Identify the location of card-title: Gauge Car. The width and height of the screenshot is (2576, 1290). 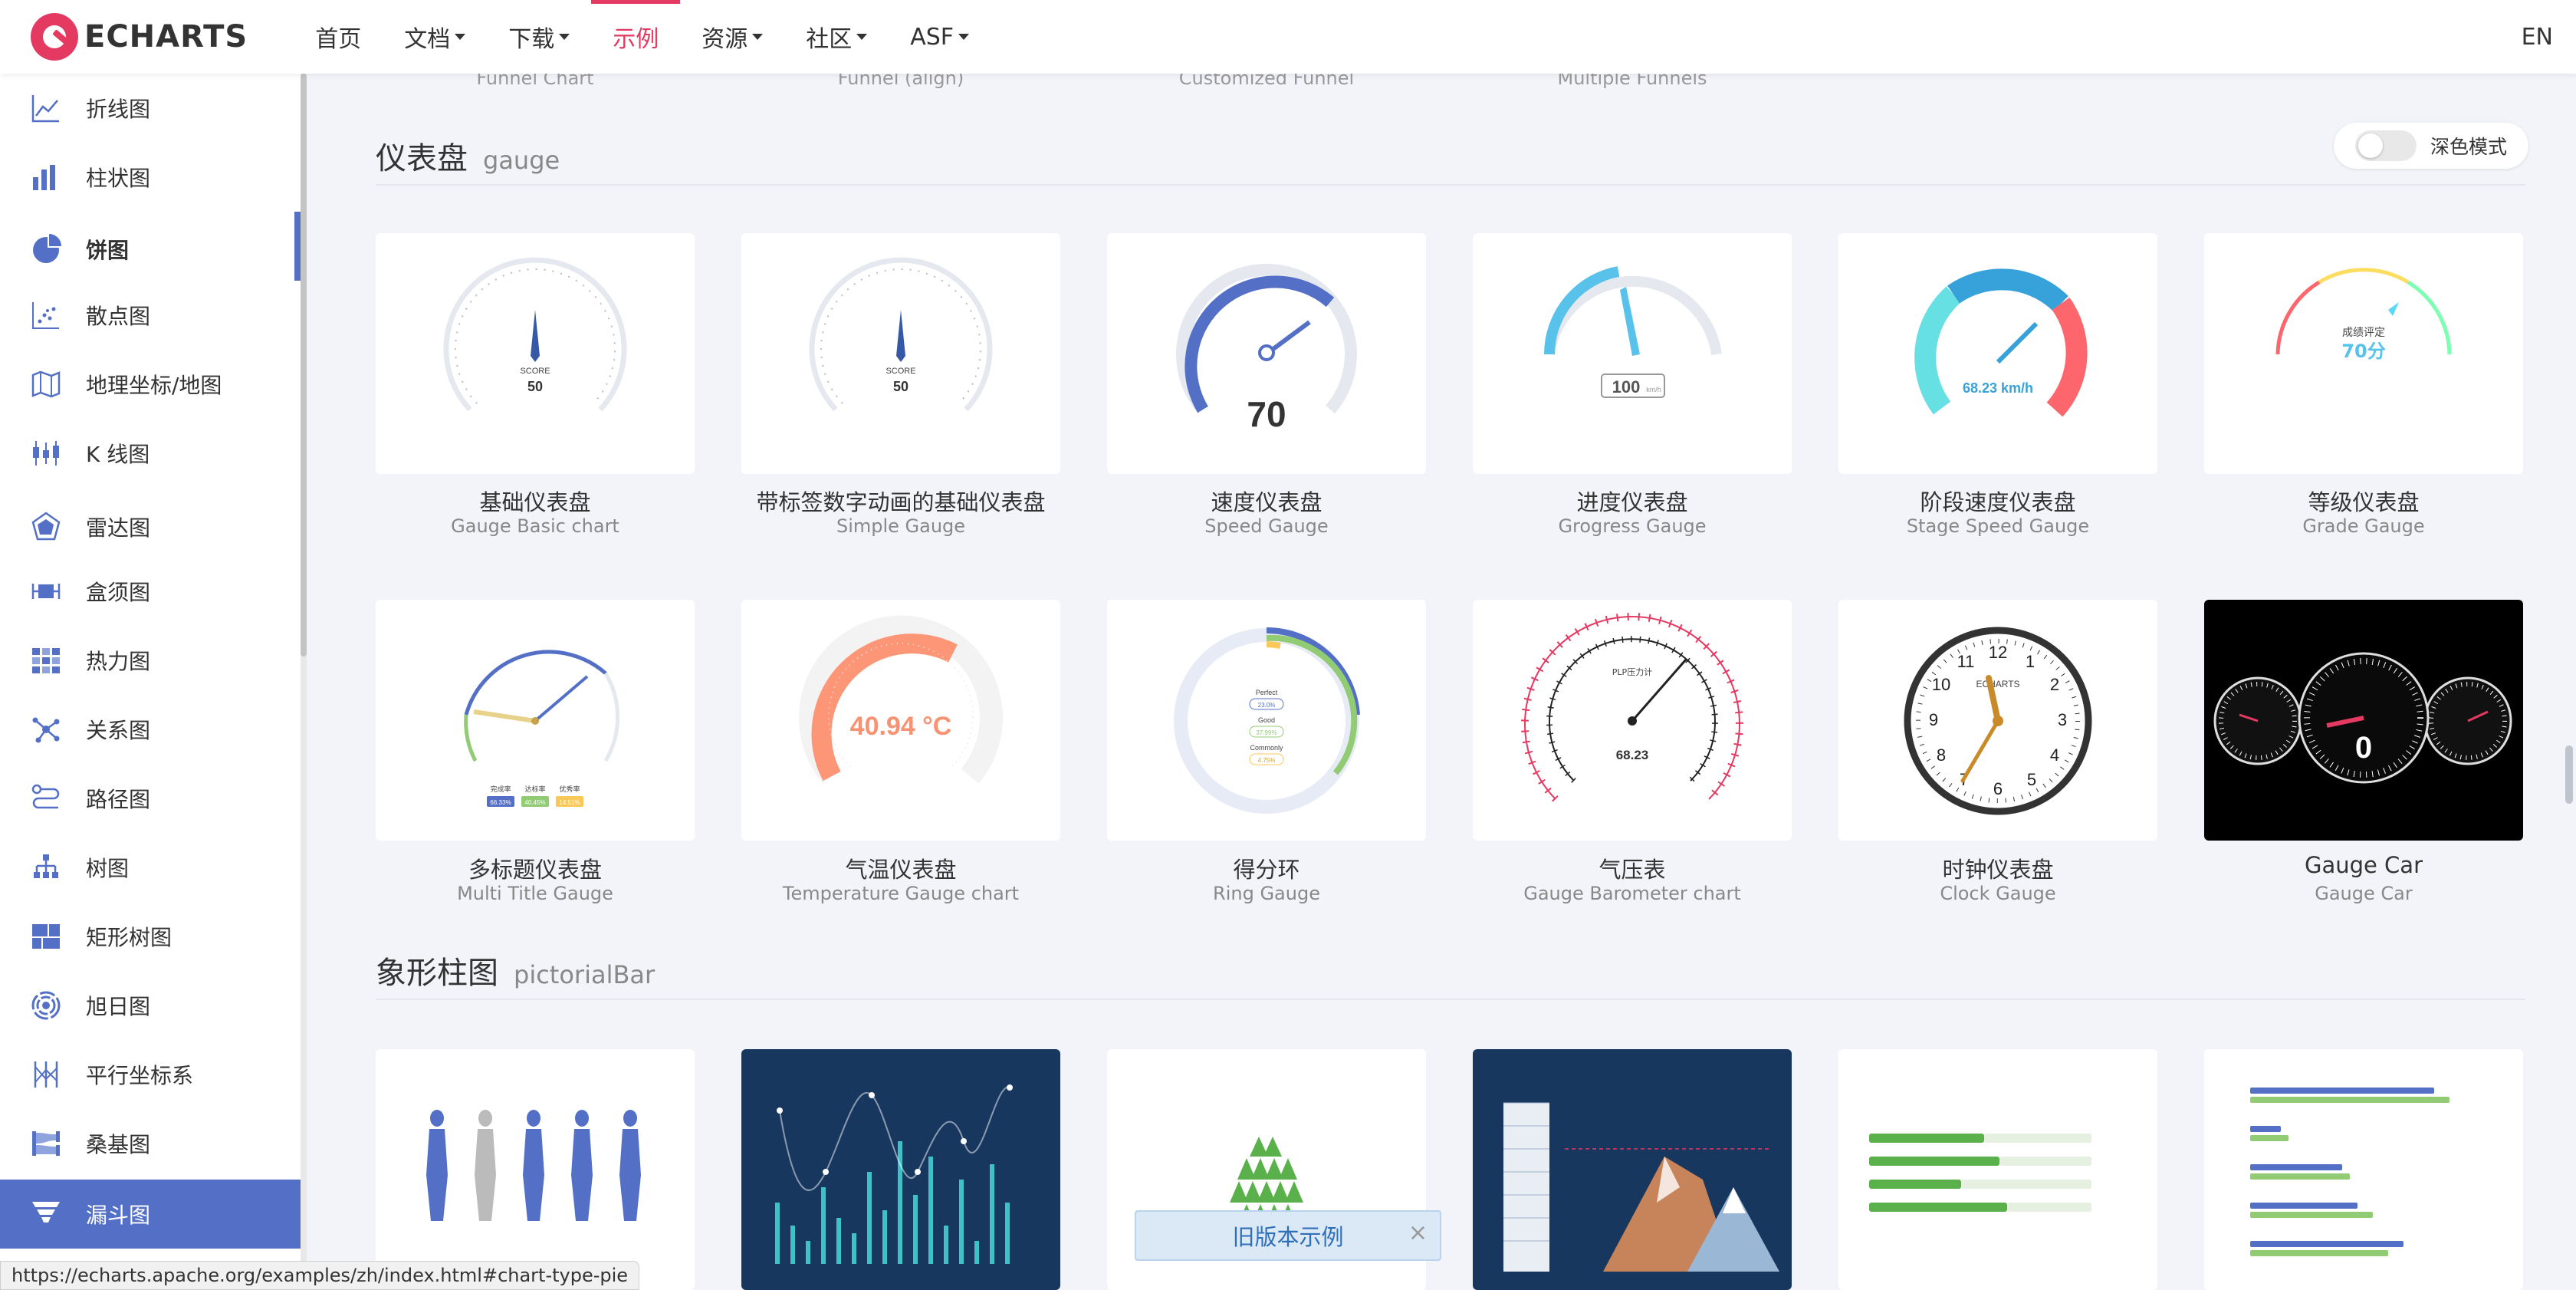
(2364, 865).